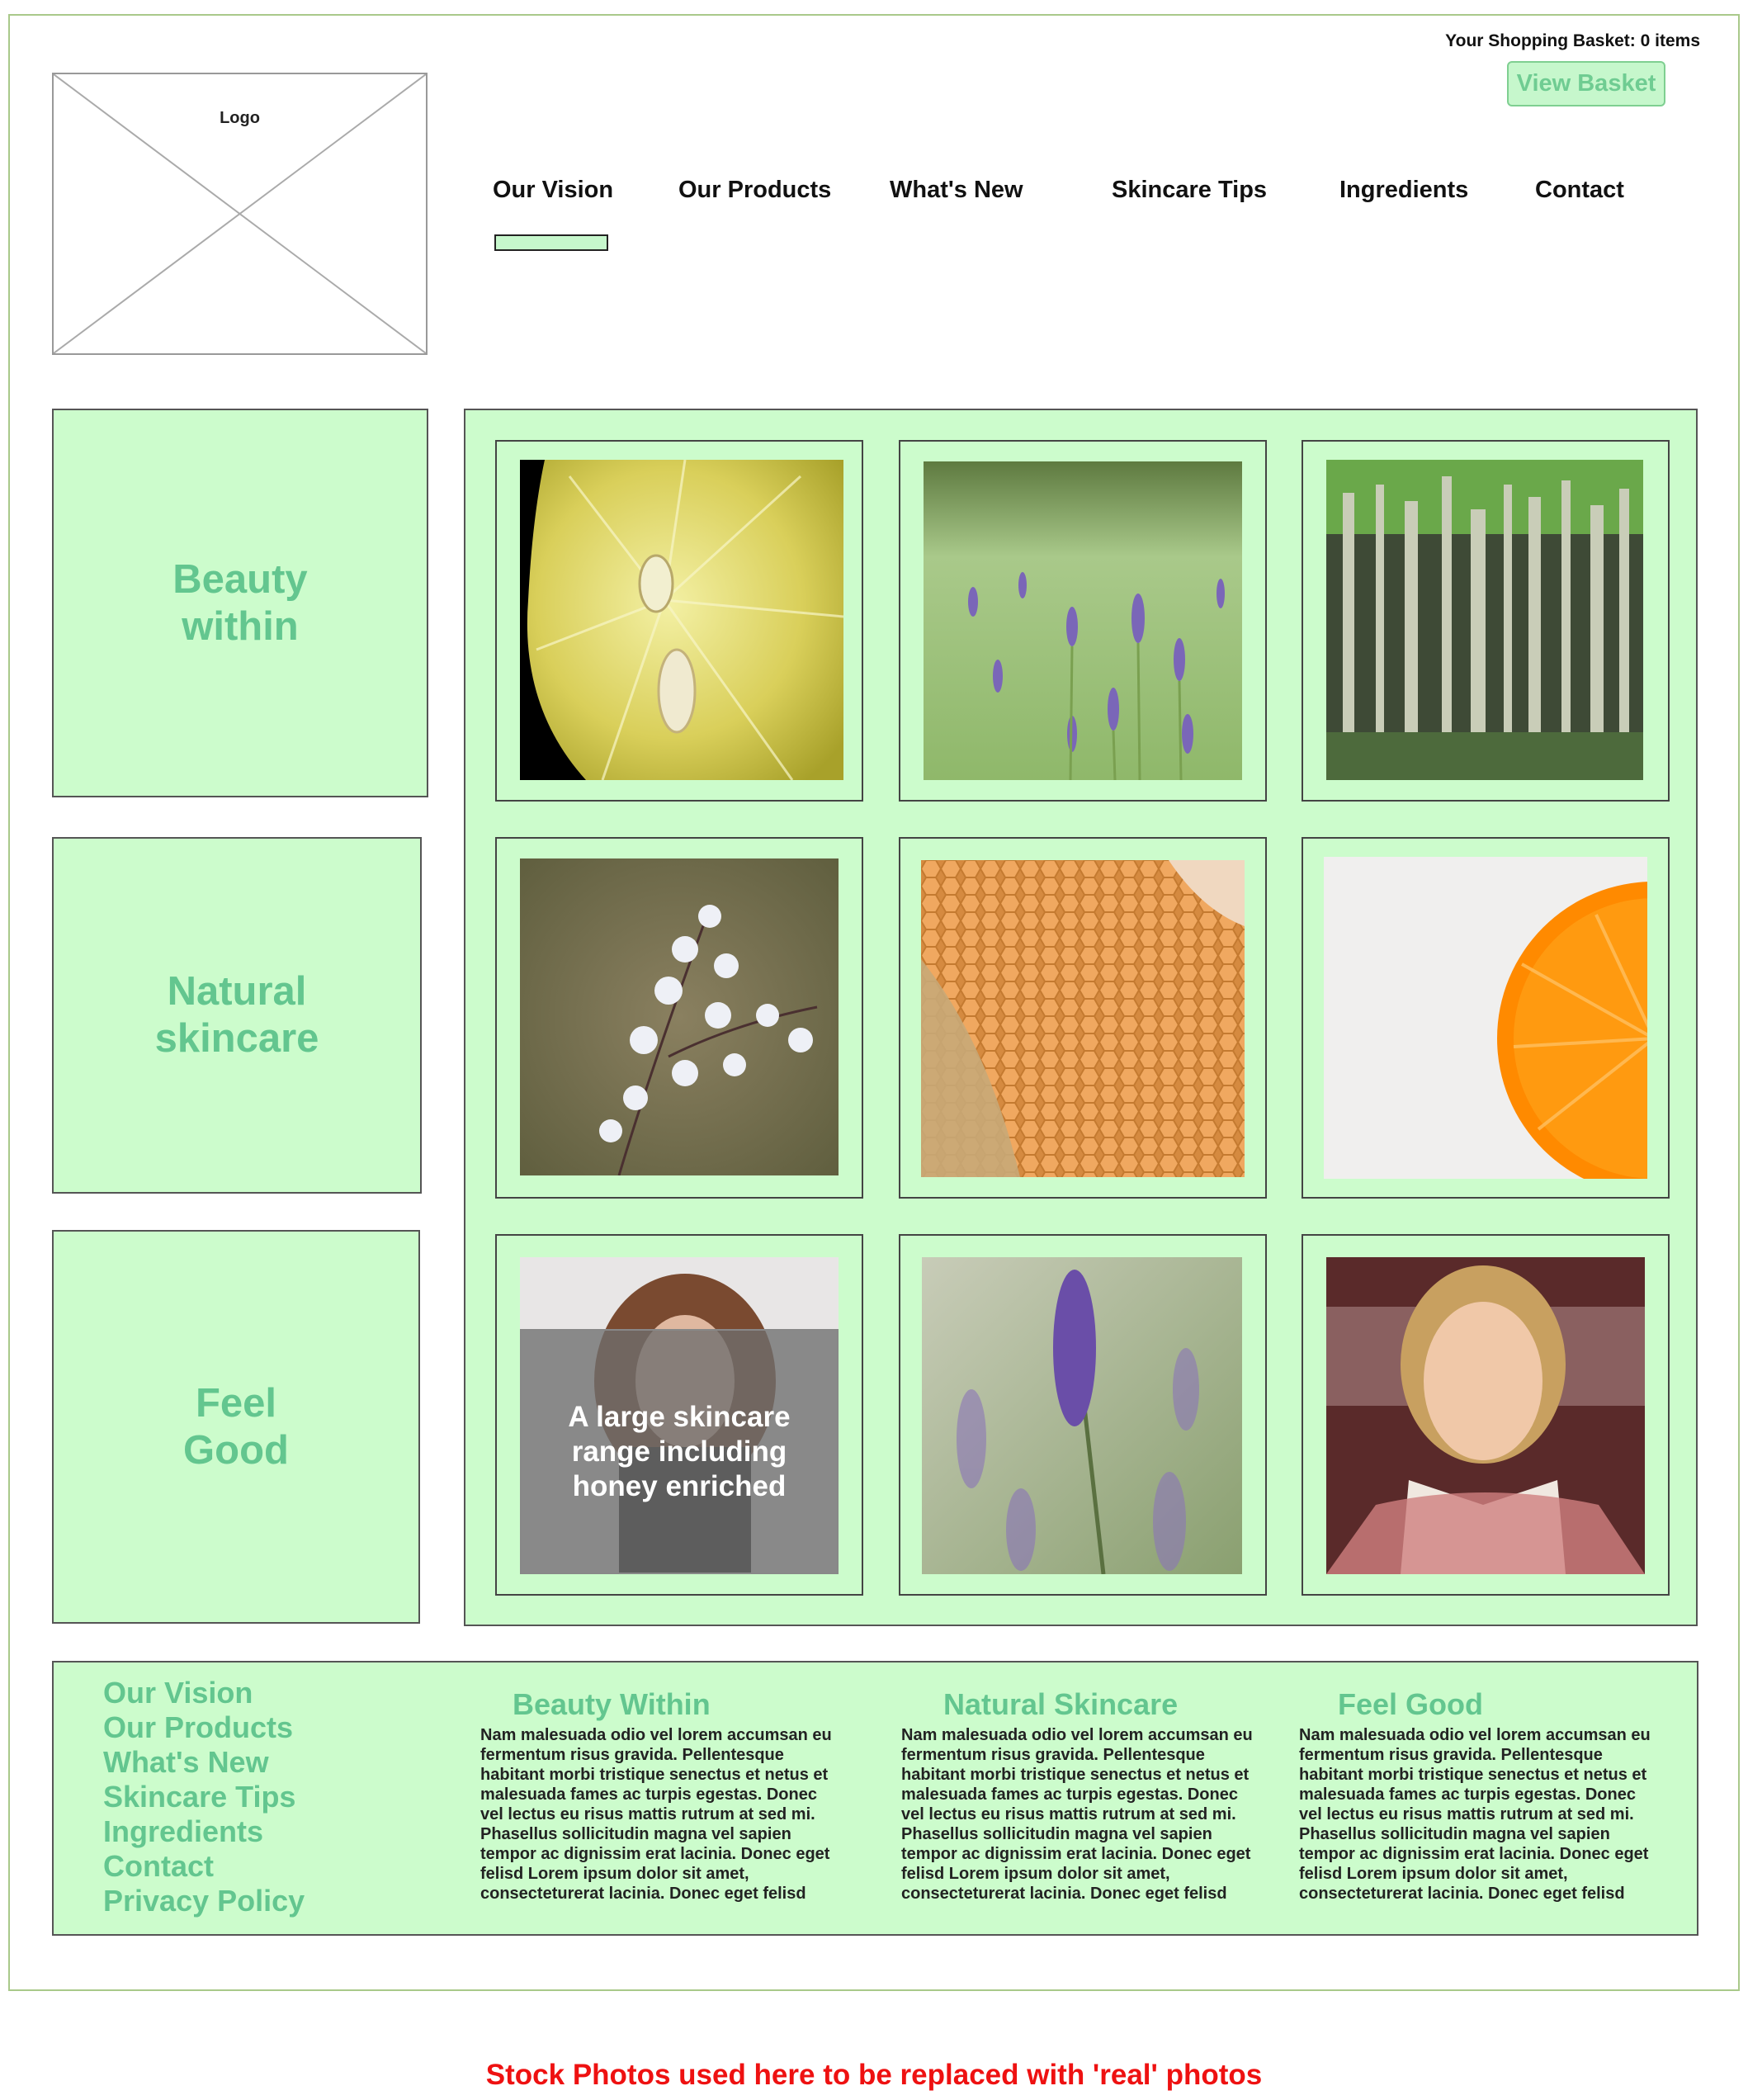 The width and height of the screenshot is (1748, 2100). What do you see at coordinates (1572, 40) in the screenshot?
I see `basket-status: Your Shopping Basket: 0 items` at bounding box center [1572, 40].